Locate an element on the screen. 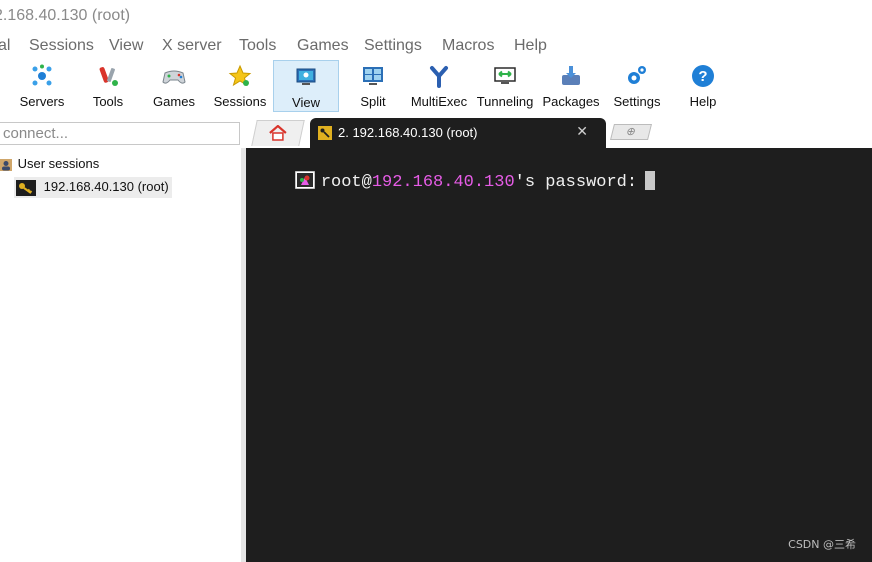 Image resolution: width=872 pixels, height=562 pixels. session-label: 192.168.40.130 (root) is located at coordinates (106, 186).